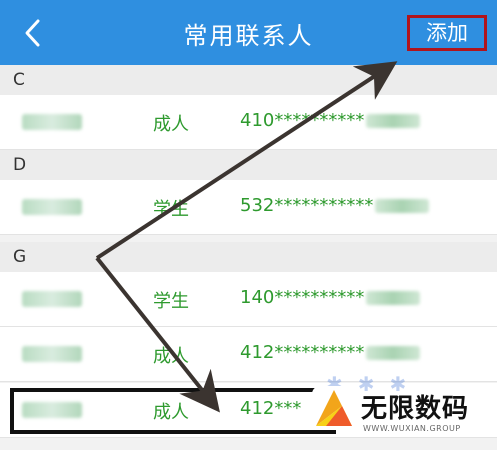  Describe the element at coordinates (412, 428) in the screenshot. I see `watermark-subtitle: WWW.WUXIAN.GROUP` at that location.